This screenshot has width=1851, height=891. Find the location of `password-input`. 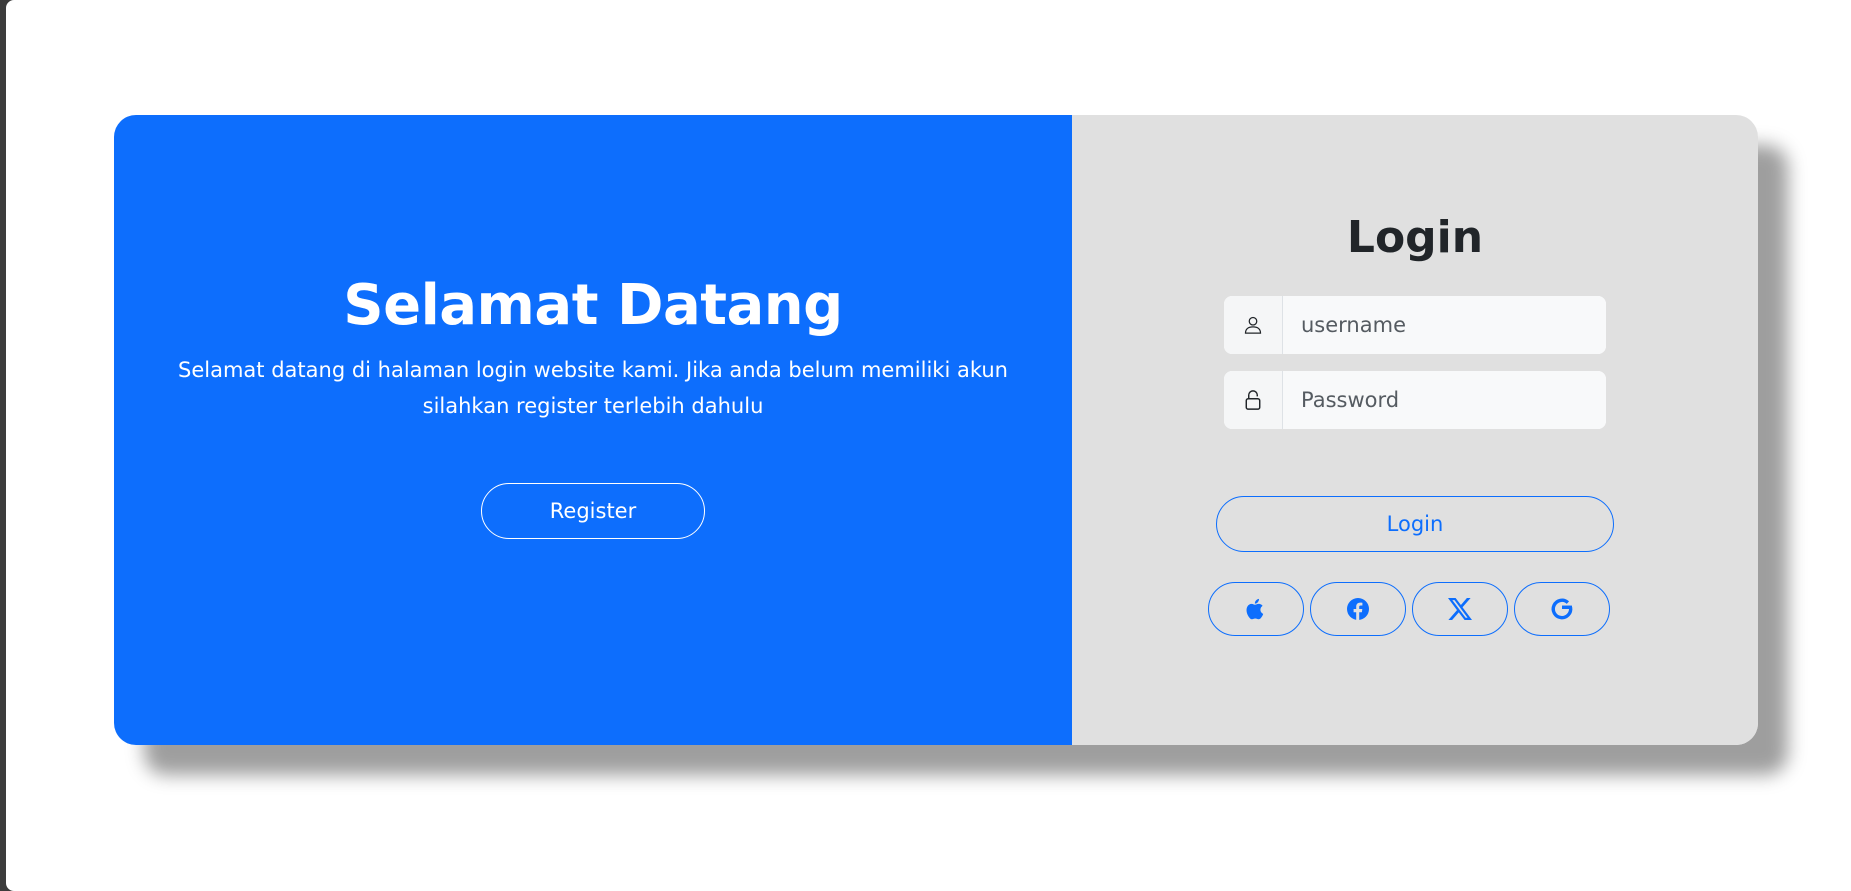

password-input is located at coordinates (1444, 400).